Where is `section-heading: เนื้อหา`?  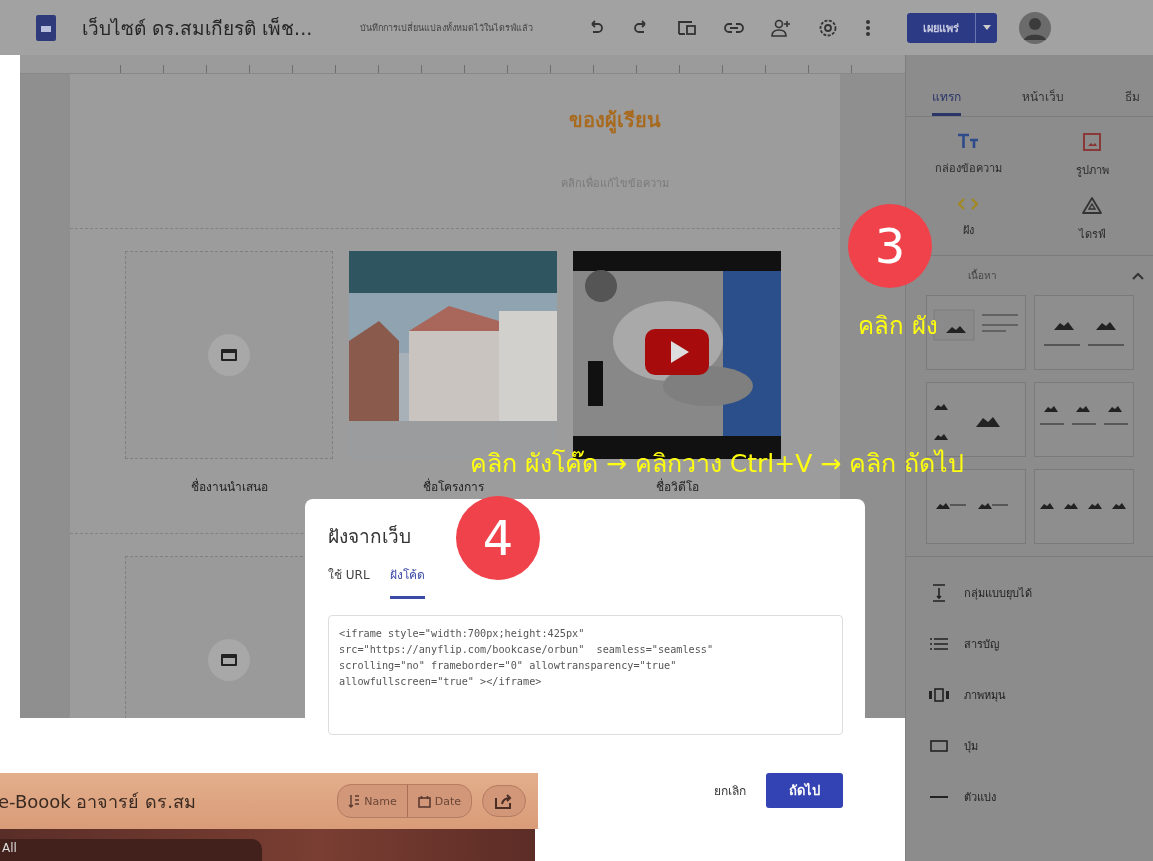 section-heading: เนื้อหา is located at coordinates (982, 275).